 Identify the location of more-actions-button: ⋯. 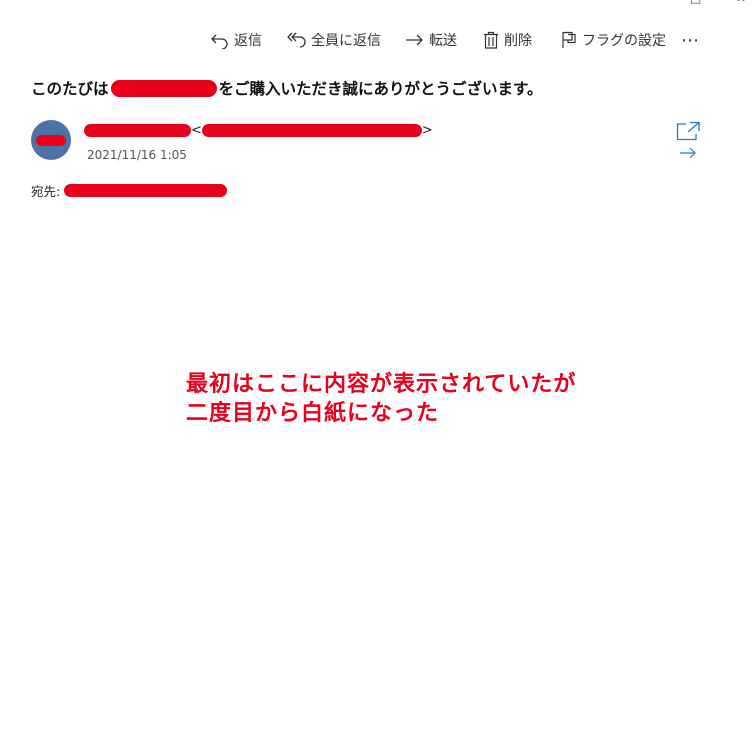
(690, 40).